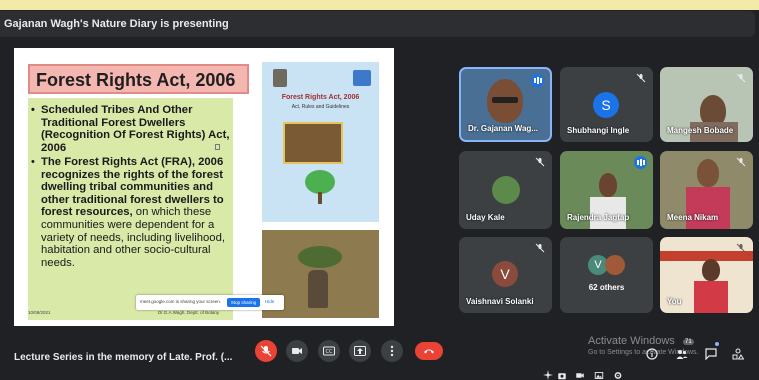 The width and height of the screenshot is (759, 380). I want to click on present-now-button, so click(360, 351).